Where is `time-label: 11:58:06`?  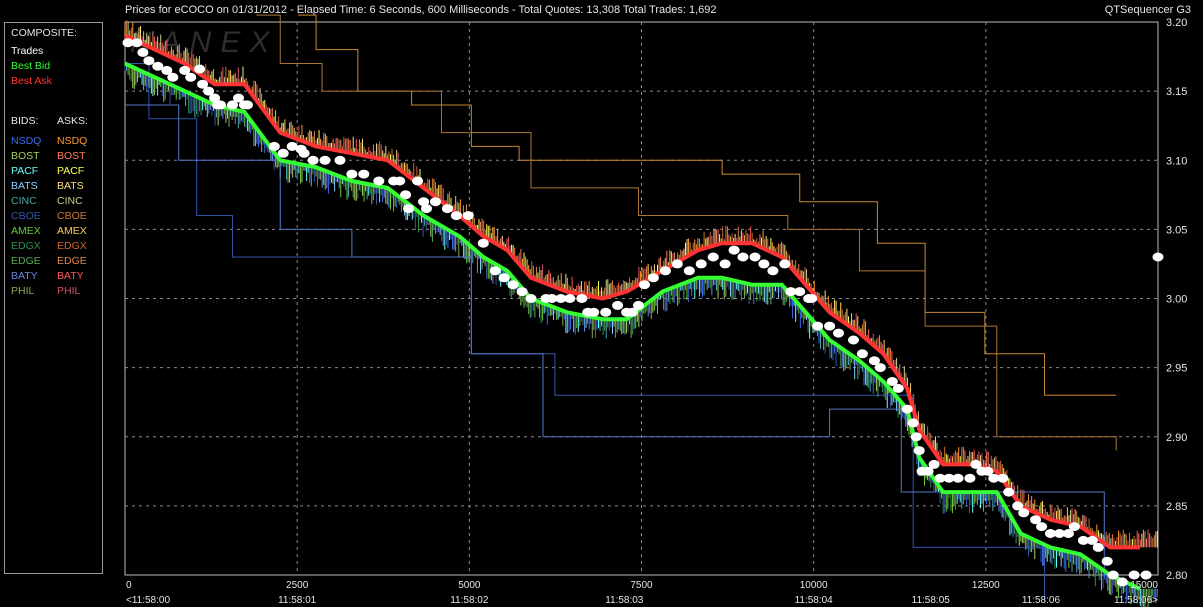 time-label: 11:58:06 is located at coordinates (1041, 600).